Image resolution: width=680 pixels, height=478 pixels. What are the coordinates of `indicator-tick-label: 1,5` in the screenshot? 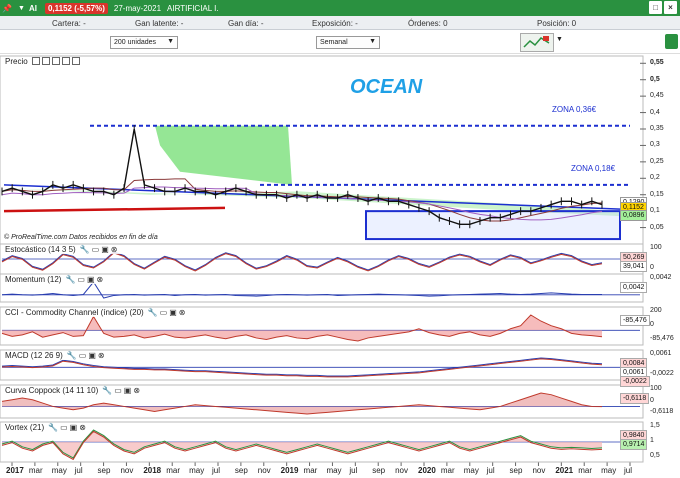 It's located at (655, 425).